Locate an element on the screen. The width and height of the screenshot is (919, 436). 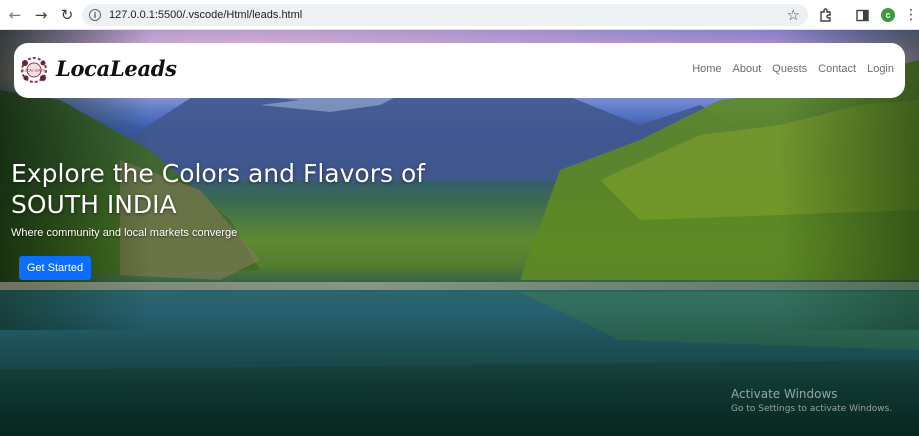
nav-home: Home is located at coordinates (706, 69).